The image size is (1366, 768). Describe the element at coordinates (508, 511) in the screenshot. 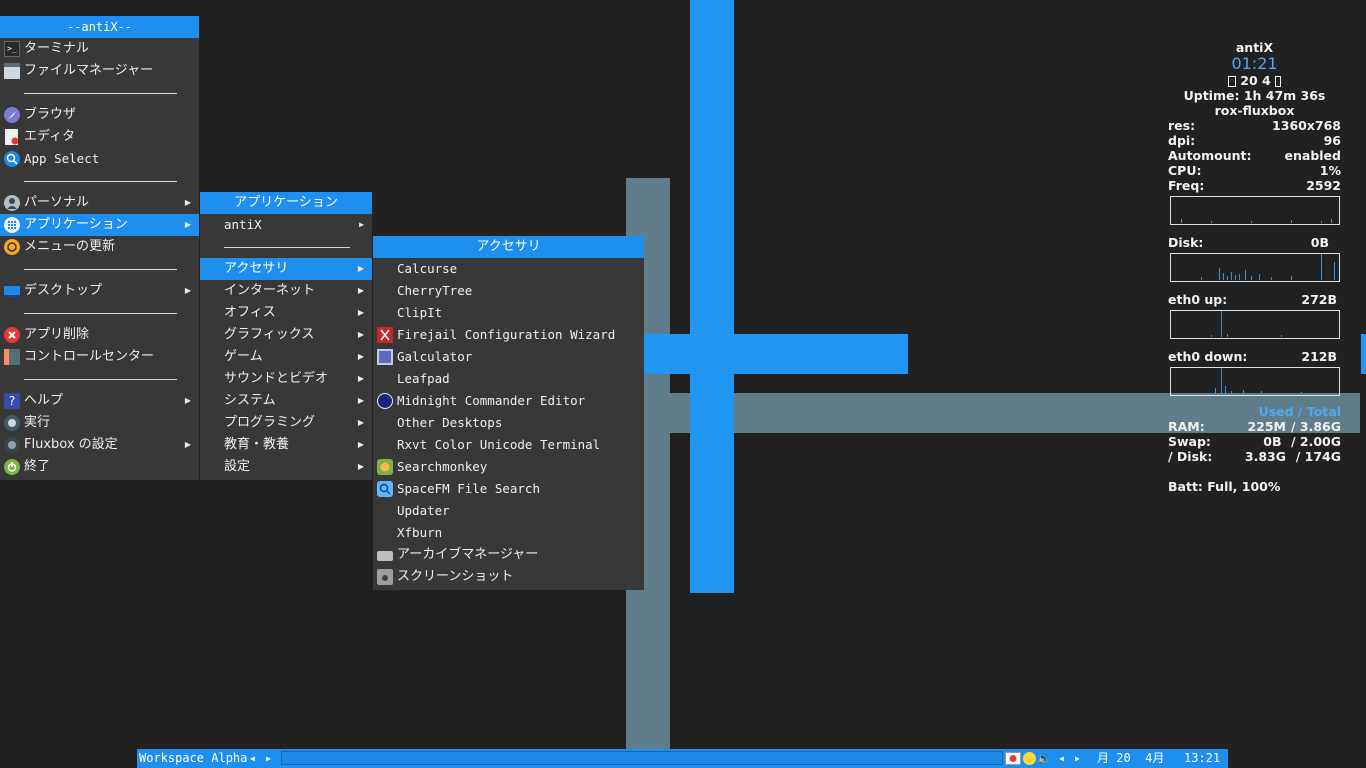

I see `acc-item-updater: Updater` at that location.